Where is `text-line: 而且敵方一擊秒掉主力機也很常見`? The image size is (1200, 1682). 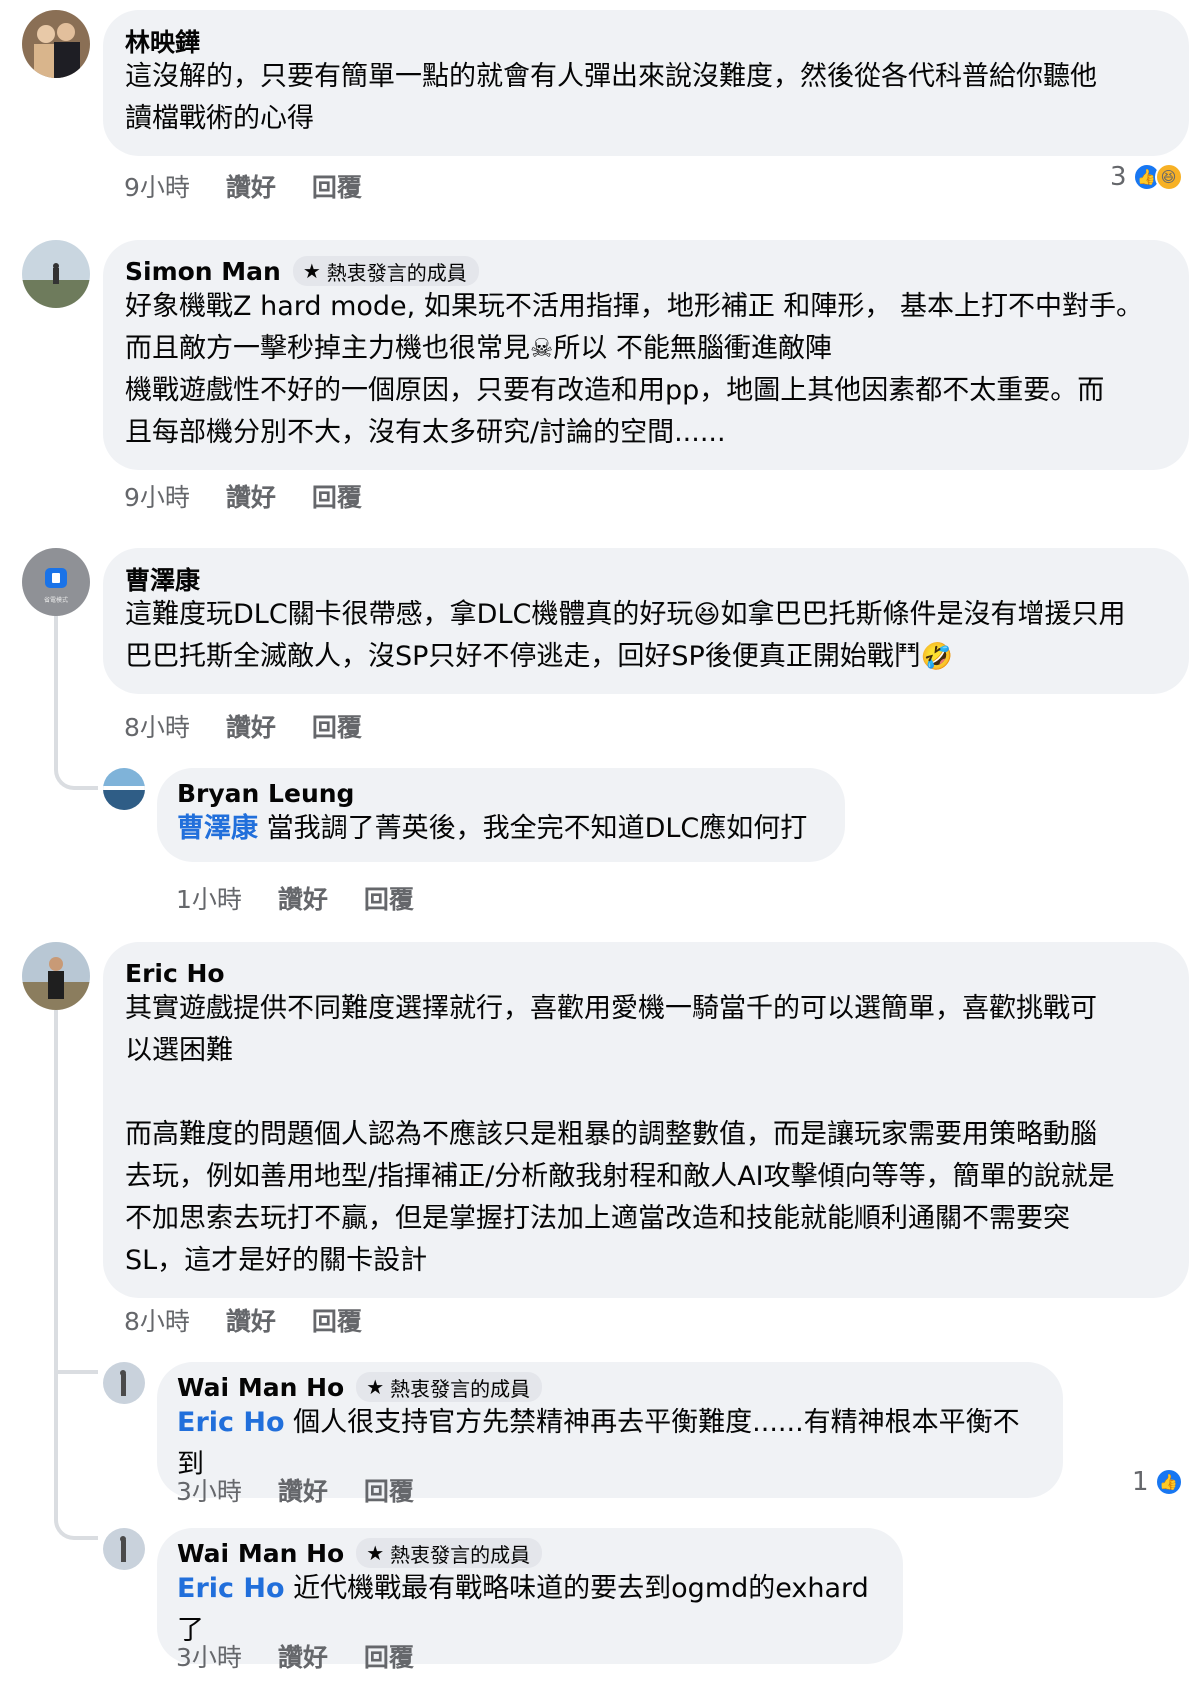 text-line: 而且敵方一擊秒掉主力機也很常見 is located at coordinates (327, 348).